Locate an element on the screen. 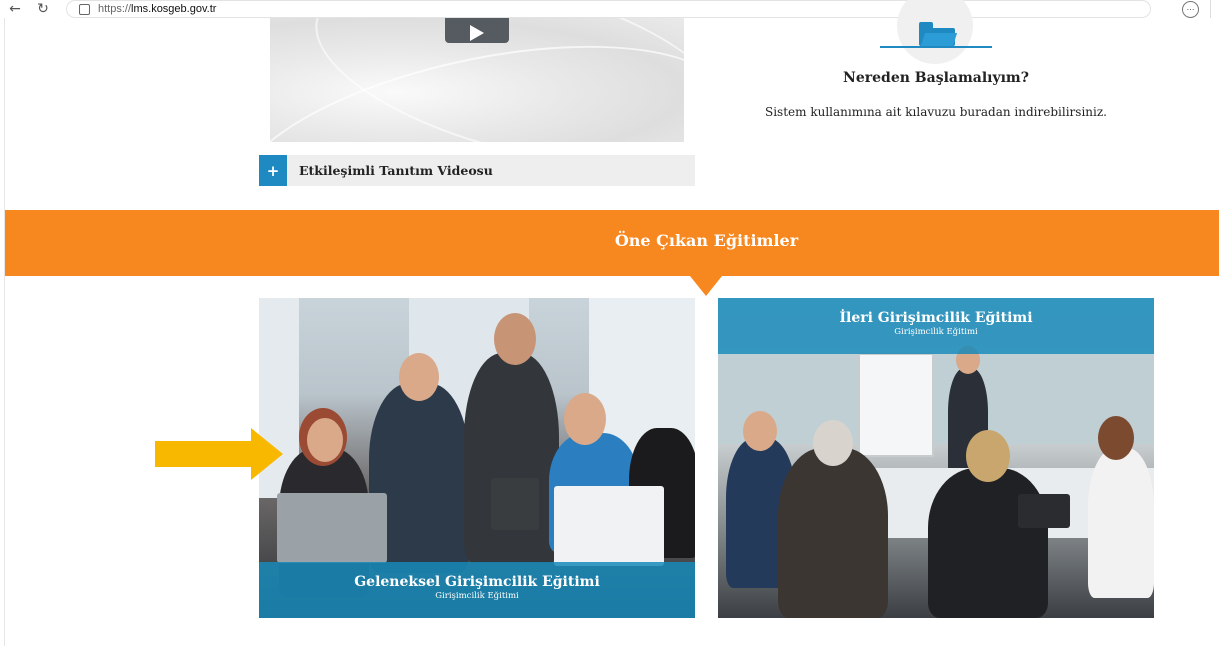 The width and height of the screenshot is (1219, 646). laptop-right is located at coordinates (609, 526).